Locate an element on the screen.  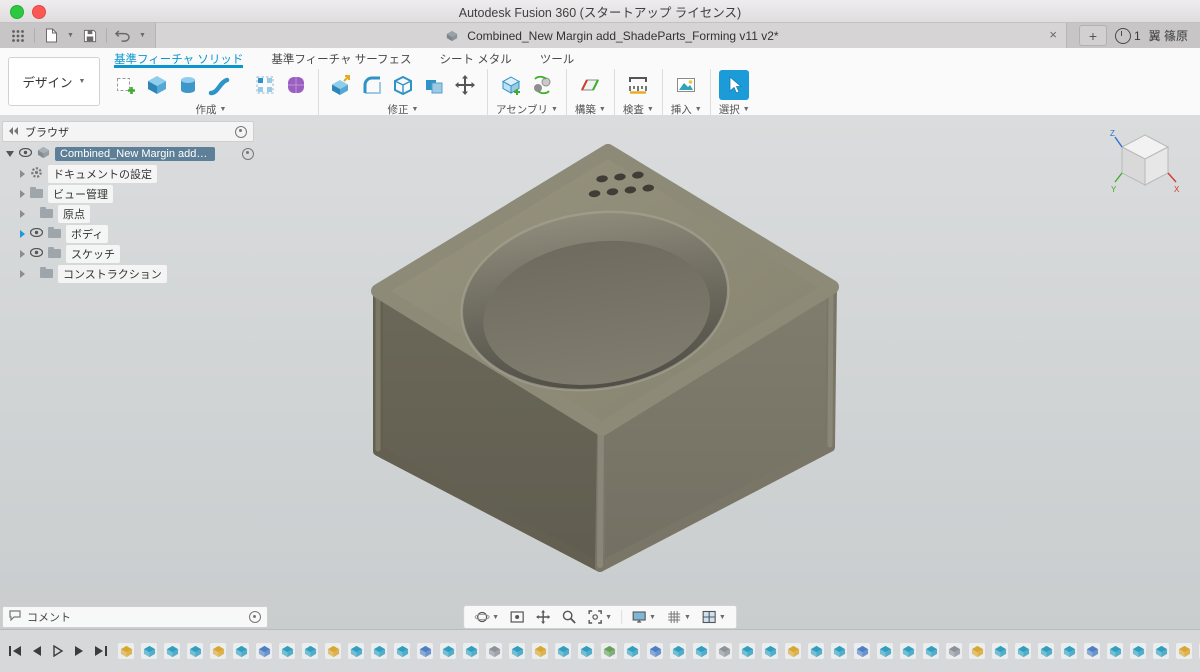
tree-item-label: ボディ is located at coordinates (87, 233).